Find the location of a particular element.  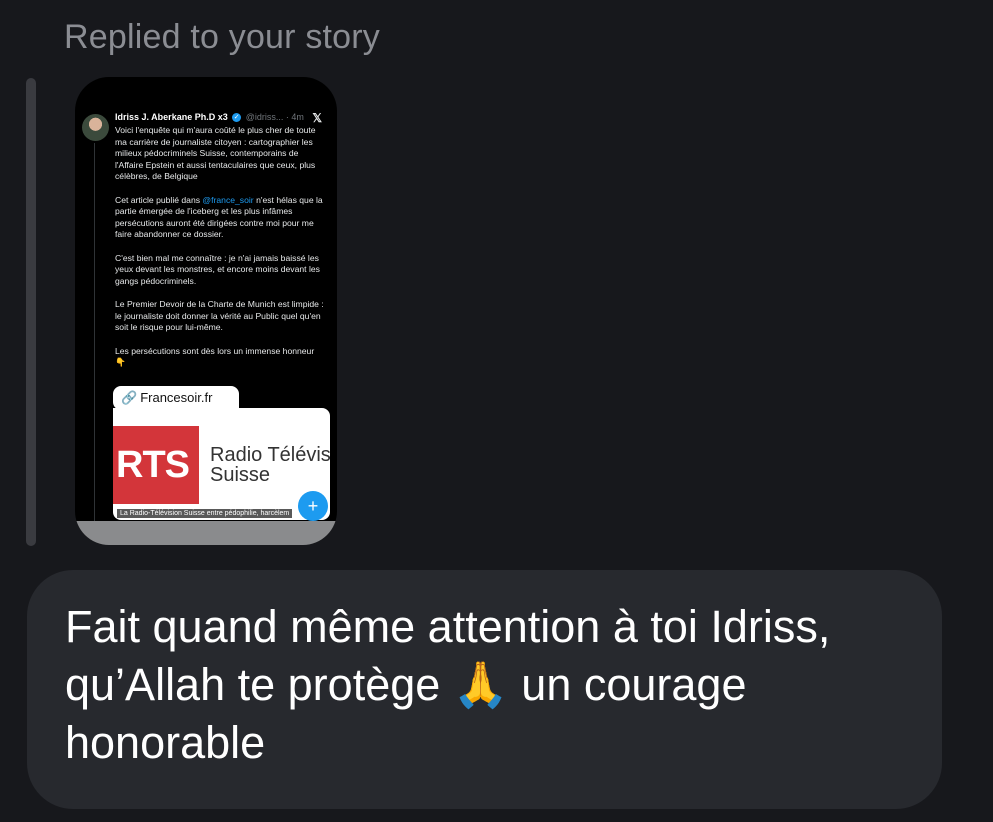

link-chip: 🔗 Francesoir.fr is located at coordinates (176, 398).